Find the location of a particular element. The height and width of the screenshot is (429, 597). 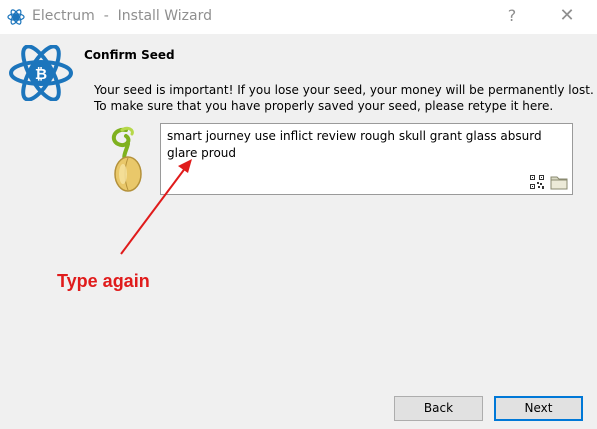

annotation-label: Type again is located at coordinates (103, 281).